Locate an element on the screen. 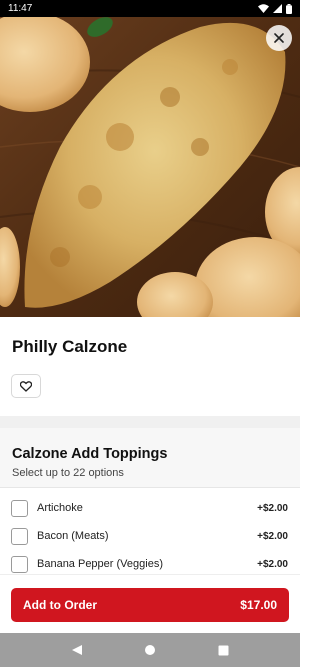 The height and width of the screenshot is (667, 320). toppings-title: Calzone Add Toppings is located at coordinates (90, 454).